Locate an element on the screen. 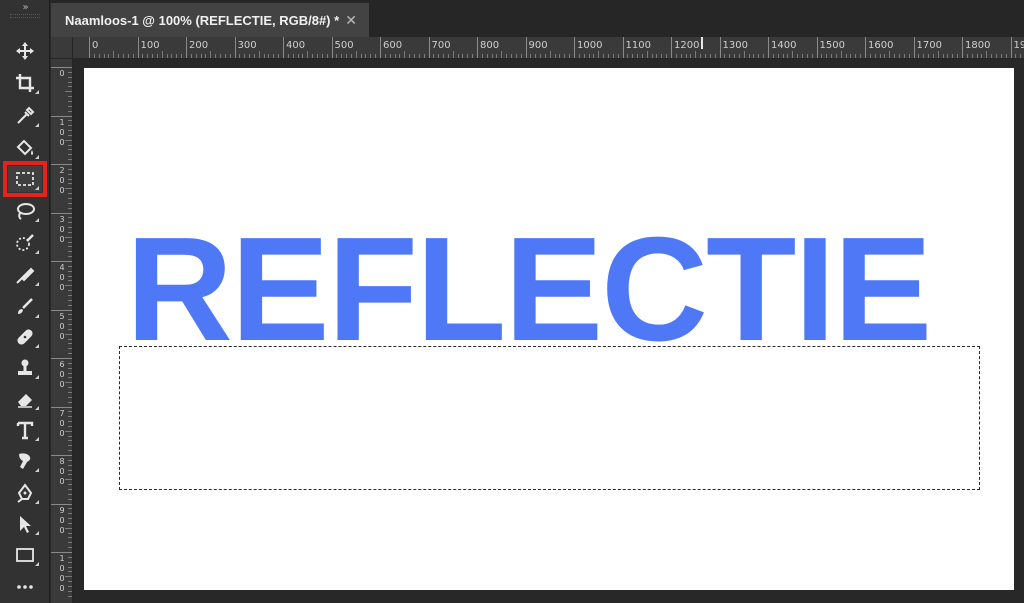 This screenshot has height=603, width=1024. ruler-top-label: 200 is located at coordinates (199, 45).